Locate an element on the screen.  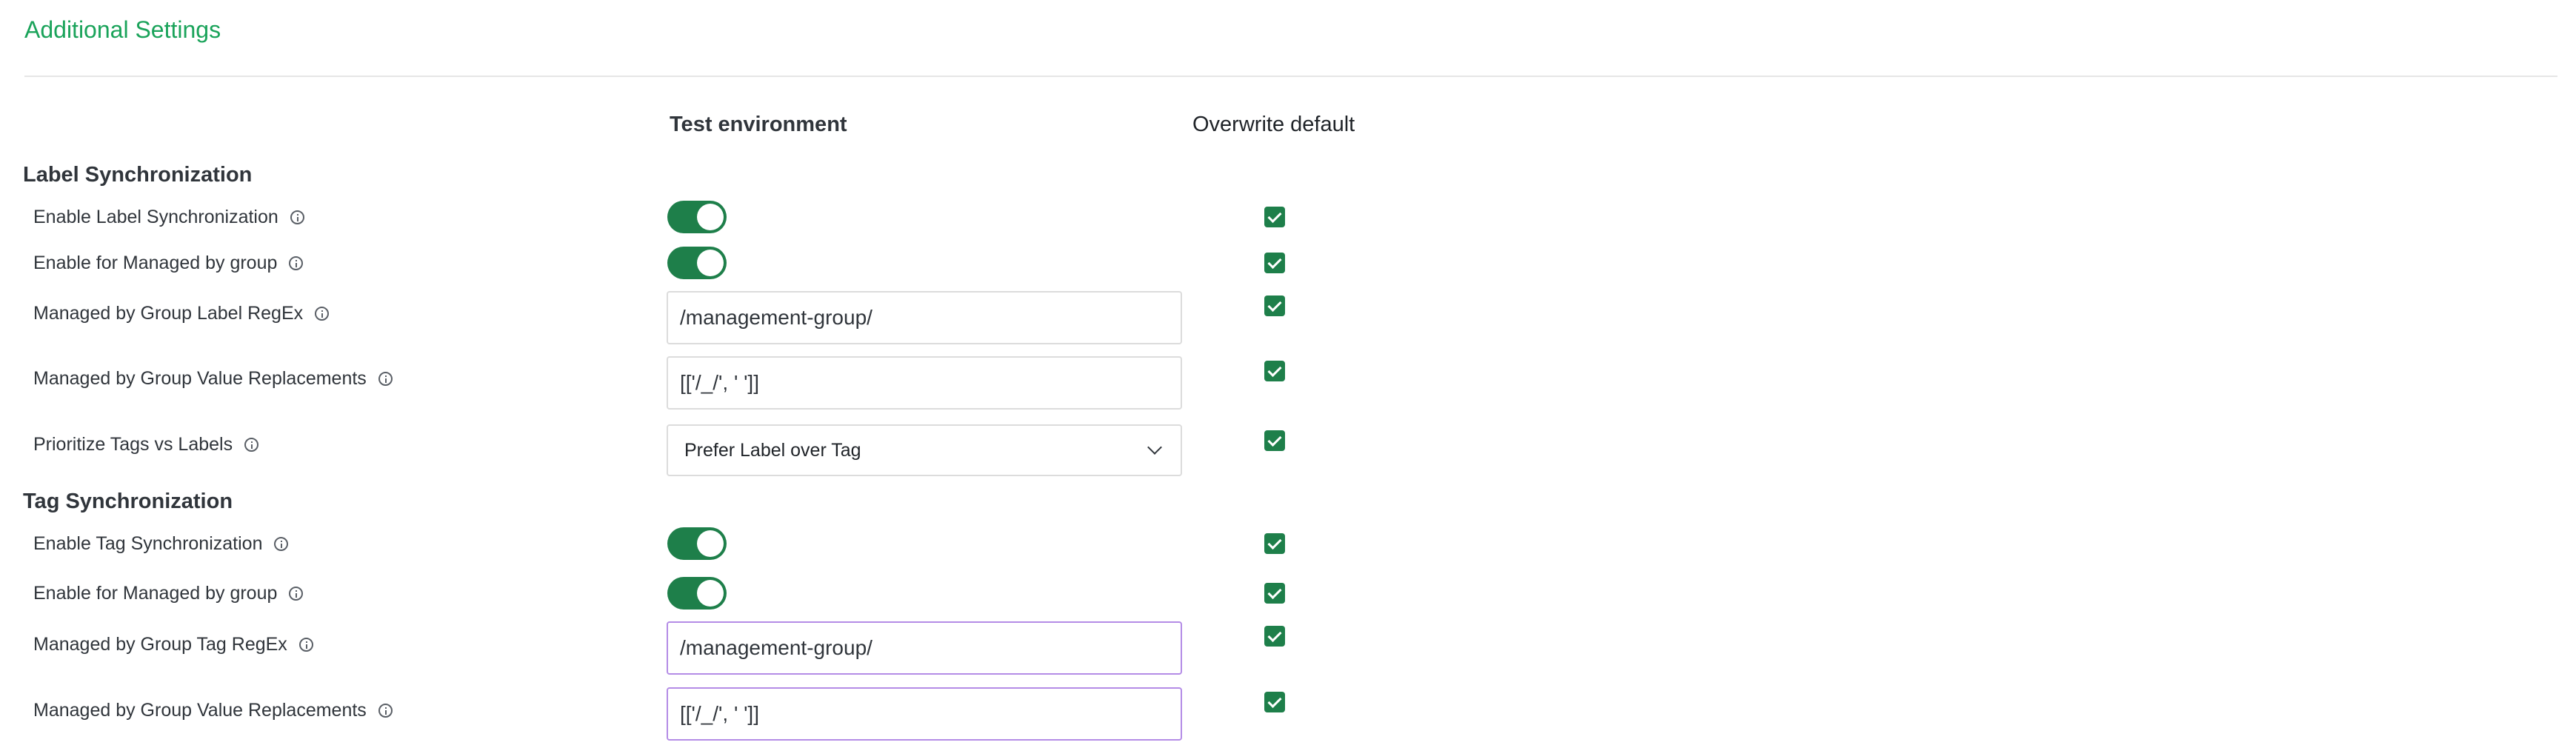
row-label-managed-by-group-value-replacements-label: Managed by Group Value Replacements is located at coordinates (213, 379).